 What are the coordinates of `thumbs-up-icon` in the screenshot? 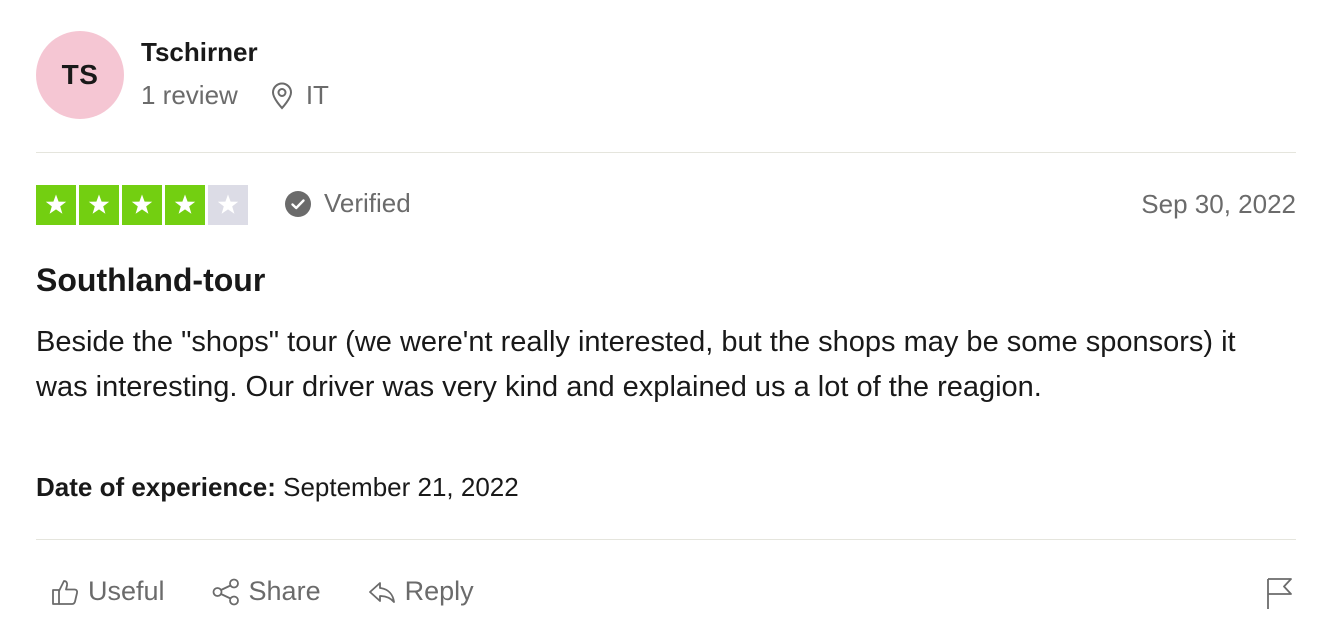 It's located at (65, 592).